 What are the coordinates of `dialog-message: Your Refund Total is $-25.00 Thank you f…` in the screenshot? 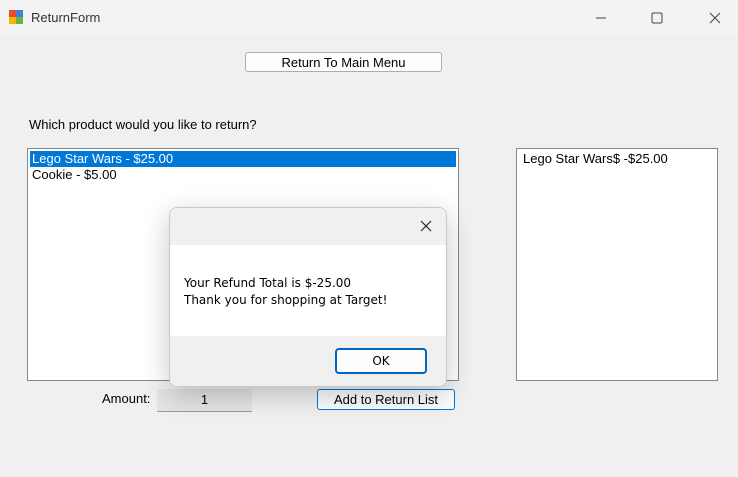 It's located at (285, 292).